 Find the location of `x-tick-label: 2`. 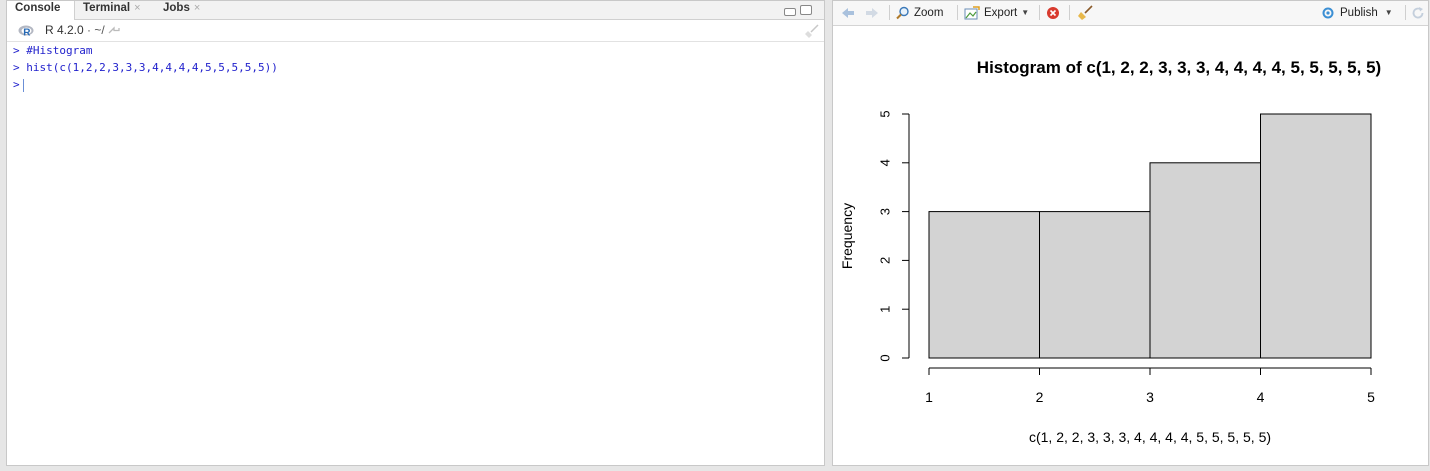

x-tick-label: 2 is located at coordinates (1040, 397).